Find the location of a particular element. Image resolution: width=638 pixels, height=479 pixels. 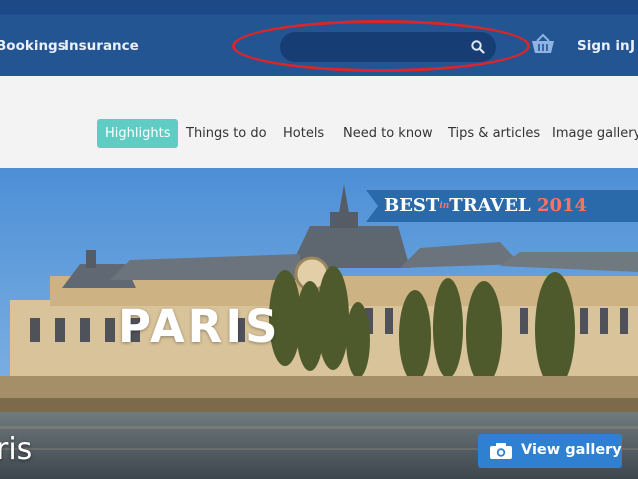

tab-hotels: Hotels is located at coordinates (303, 133).